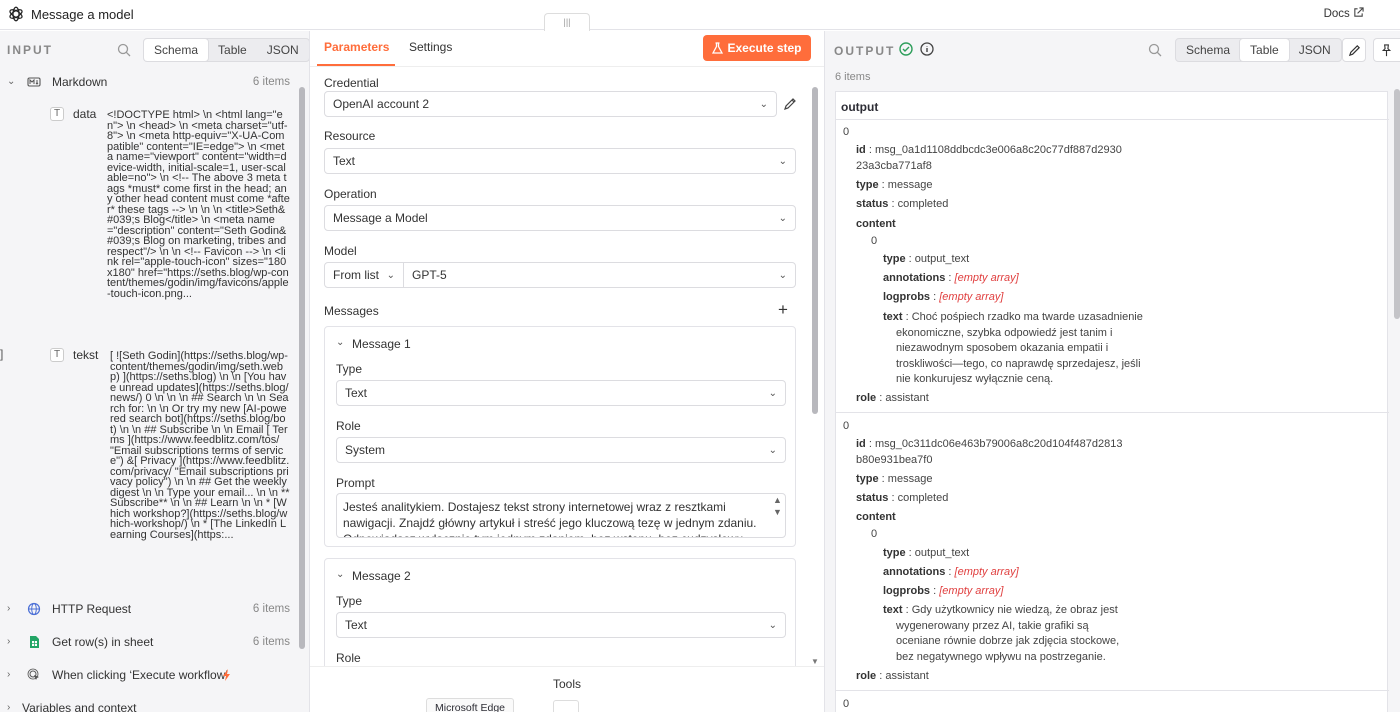 The height and width of the screenshot is (712, 1400). Describe the element at coordinates (86, 355) in the screenshot. I see `field-name-tekst: tekst` at that location.